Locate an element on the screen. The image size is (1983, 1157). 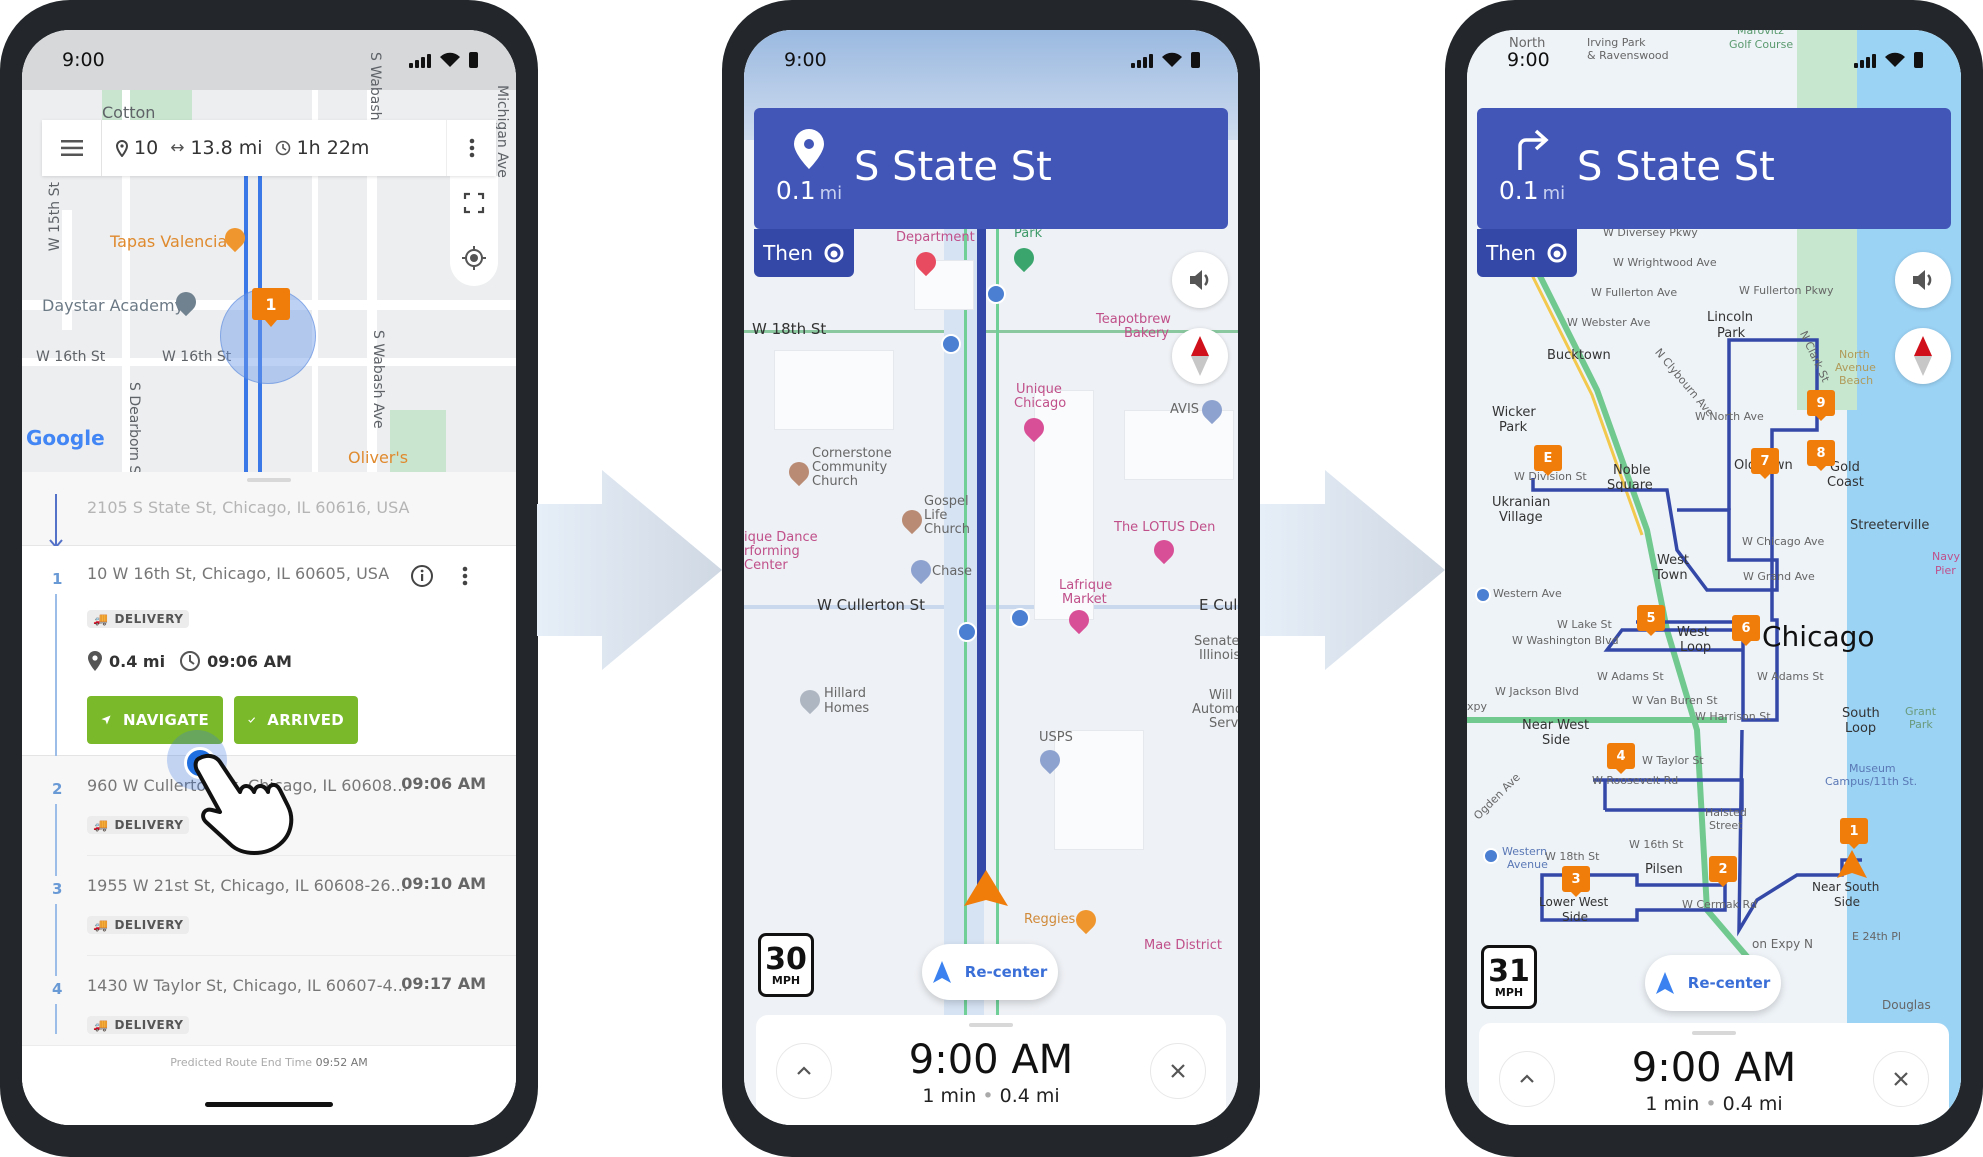
map-label: W Van Buren St is located at coordinates (1675, 700).